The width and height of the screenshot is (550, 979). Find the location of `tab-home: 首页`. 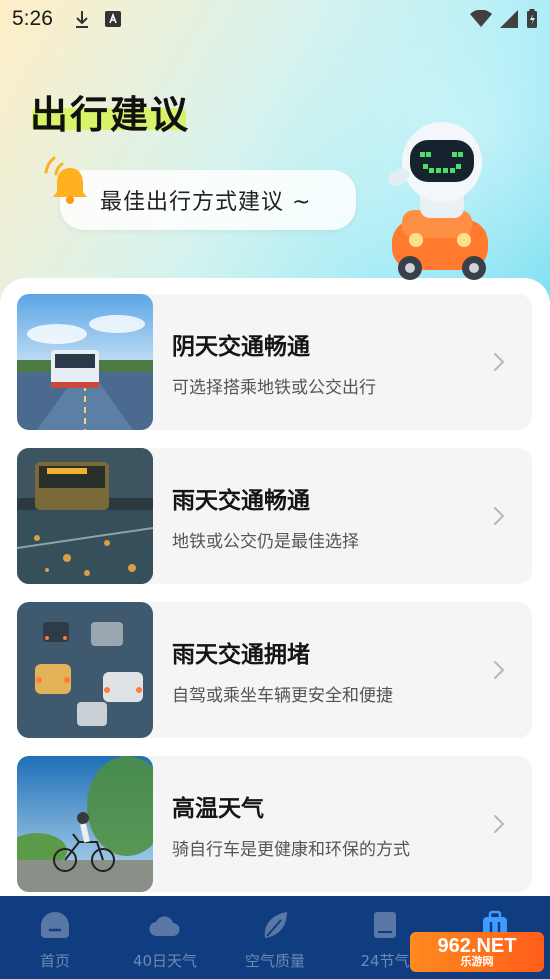

tab-home: 首页 is located at coordinates (55, 937).